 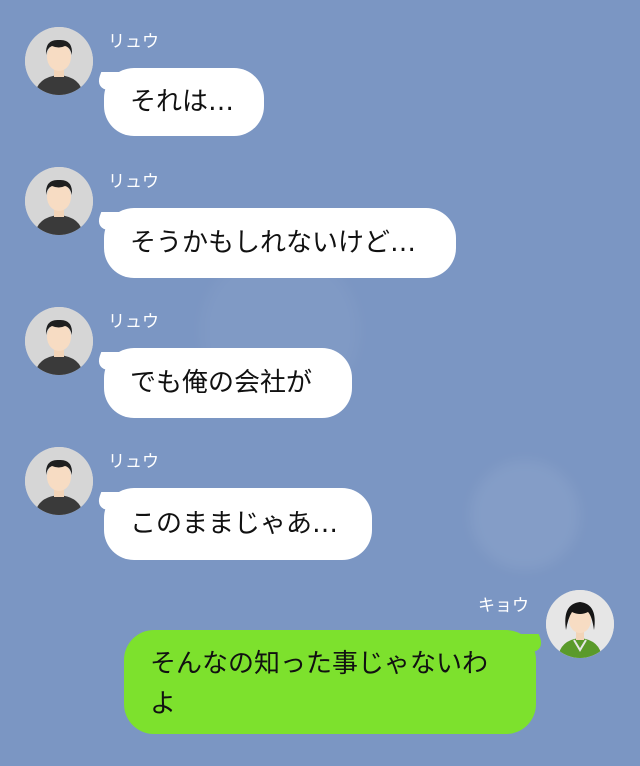 I want to click on message-bubble-outgoing: そんなの知った事じゃないわよ, so click(x=330, y=682).